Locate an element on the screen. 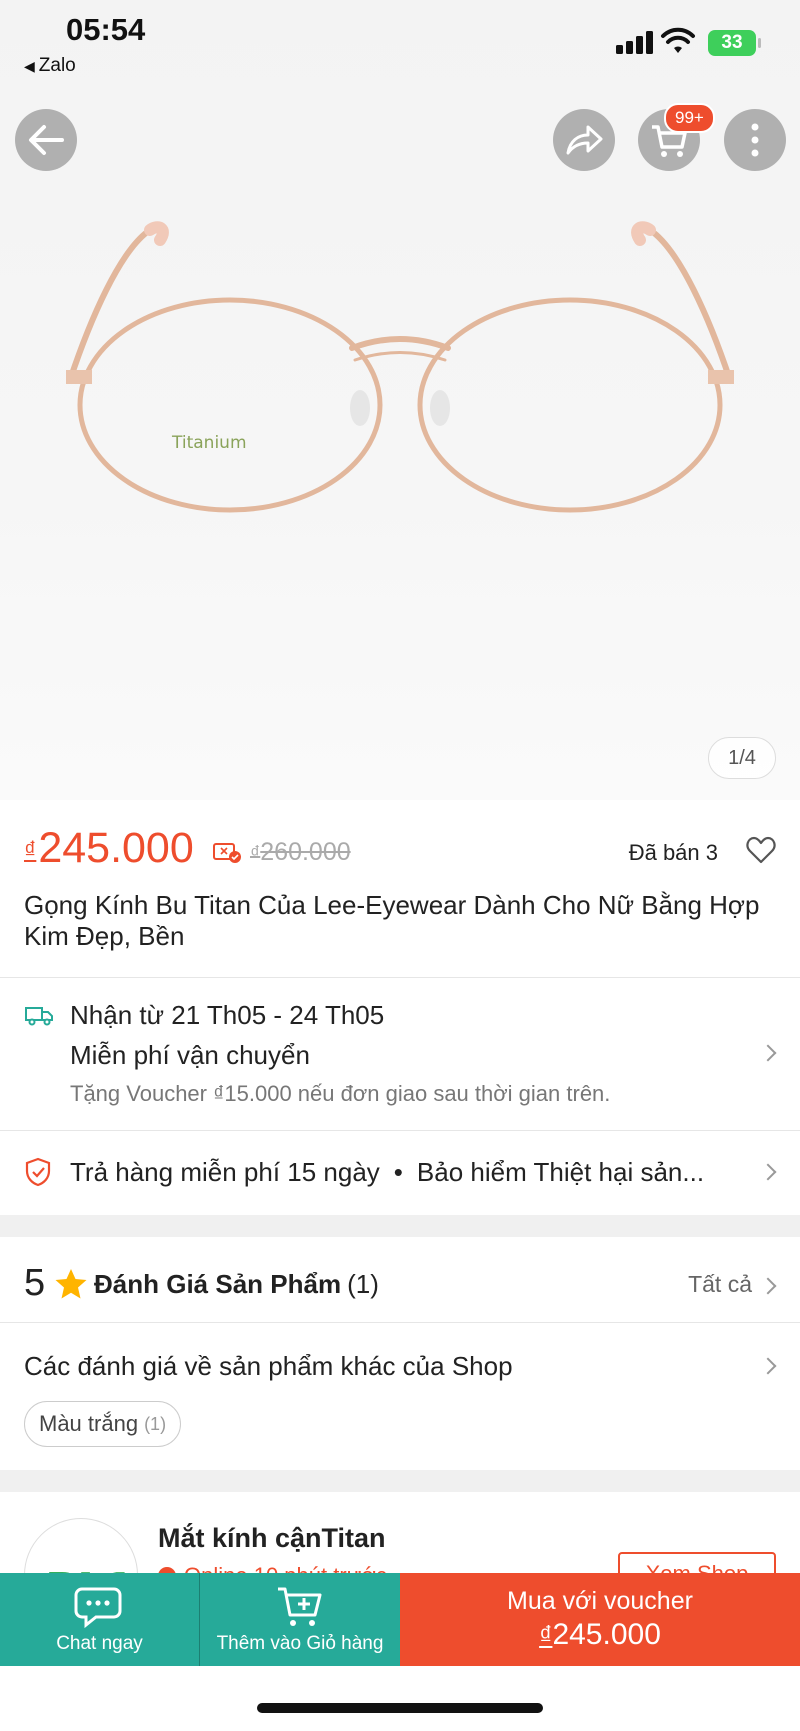 Image resolution: width=800 pixels, height=1731 pixels. back-button is located at coordinates (46, 140).